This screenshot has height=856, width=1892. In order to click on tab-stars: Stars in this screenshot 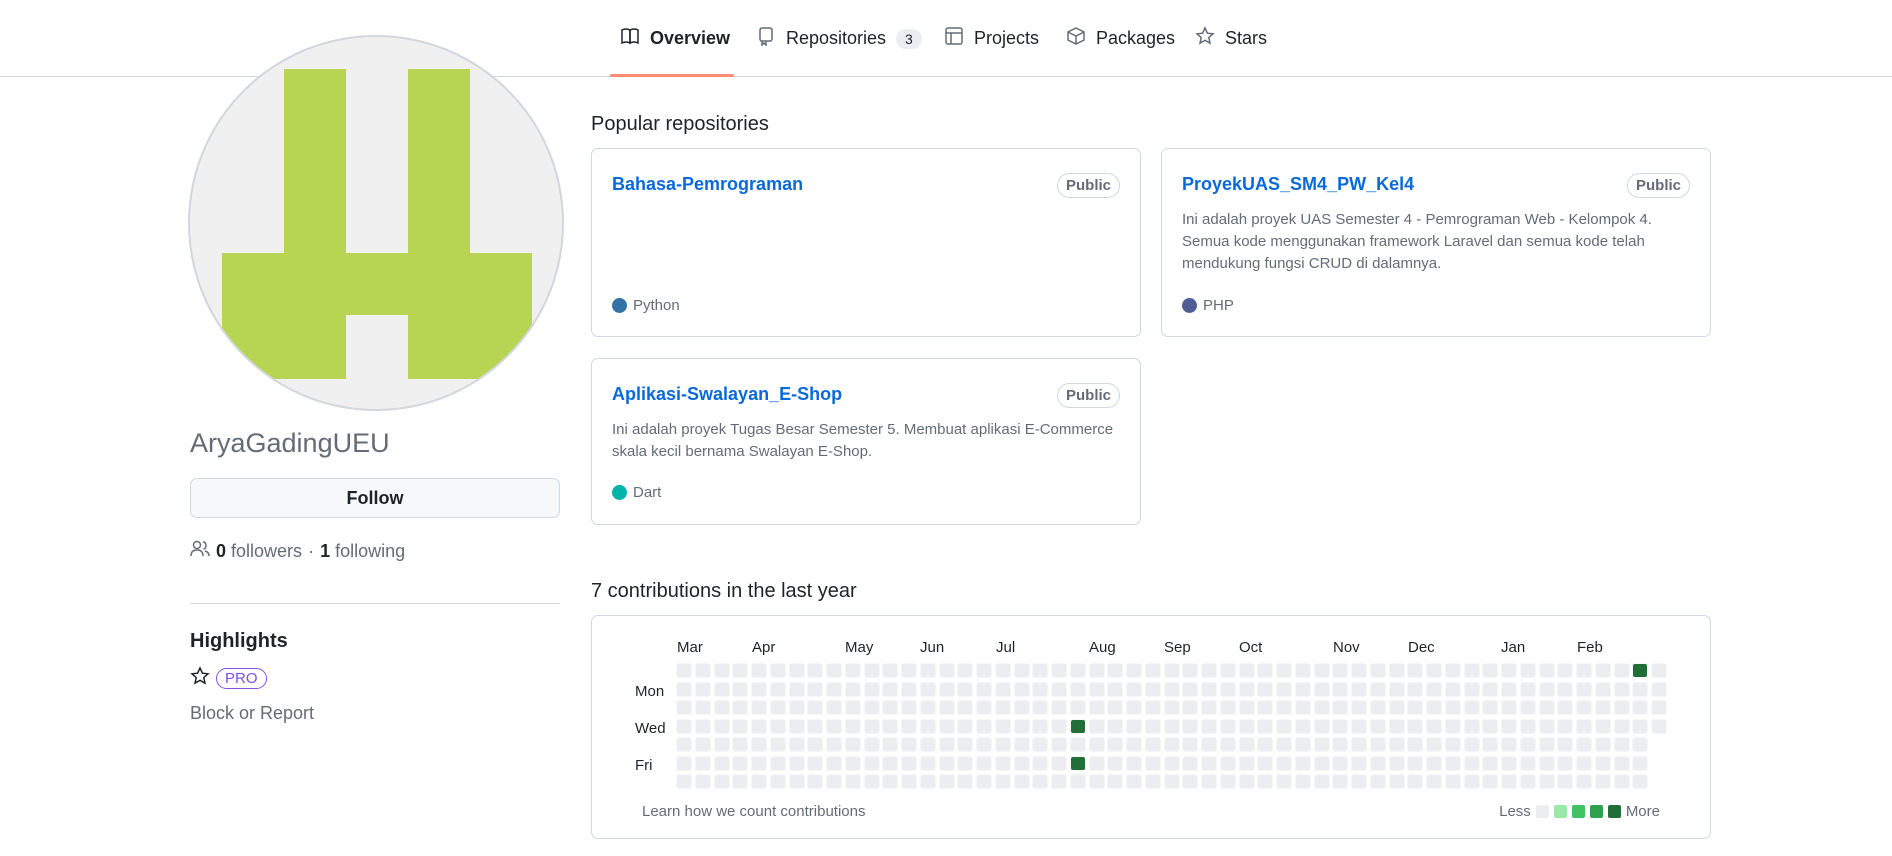, I will do `click(1231, 38)`.